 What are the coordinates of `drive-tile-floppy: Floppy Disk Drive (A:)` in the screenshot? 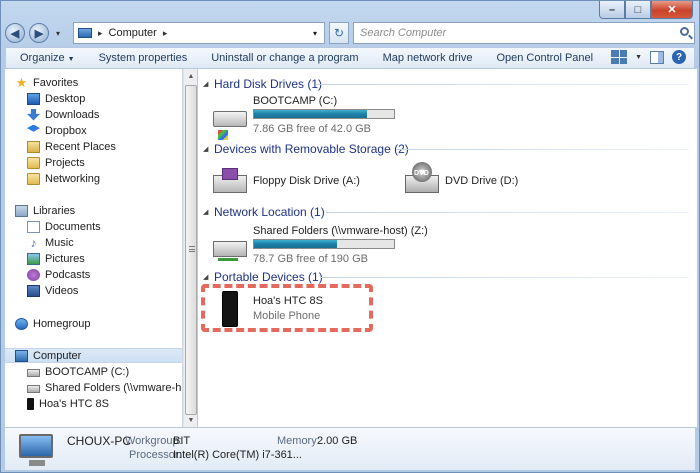 It's located at (303, 181).